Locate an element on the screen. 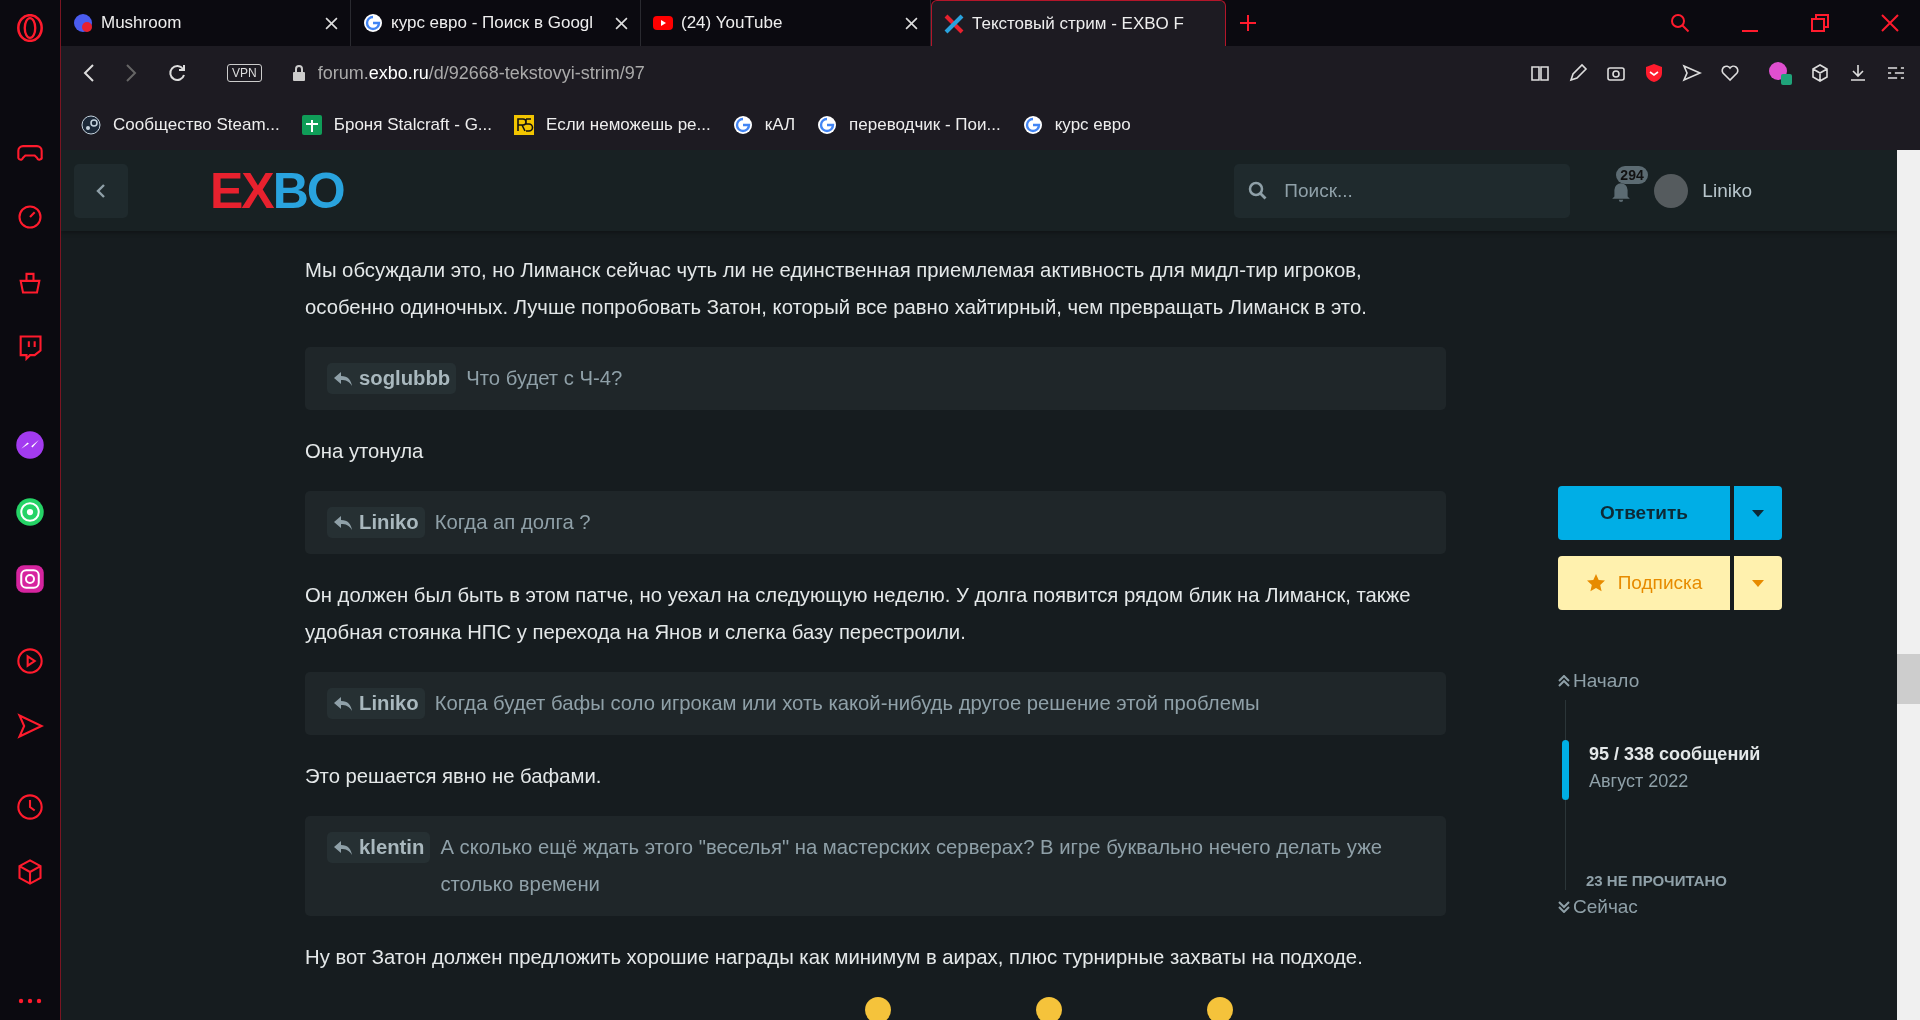  post-count: 95 / 338 сообщений is located at coordinates (1675, 754).